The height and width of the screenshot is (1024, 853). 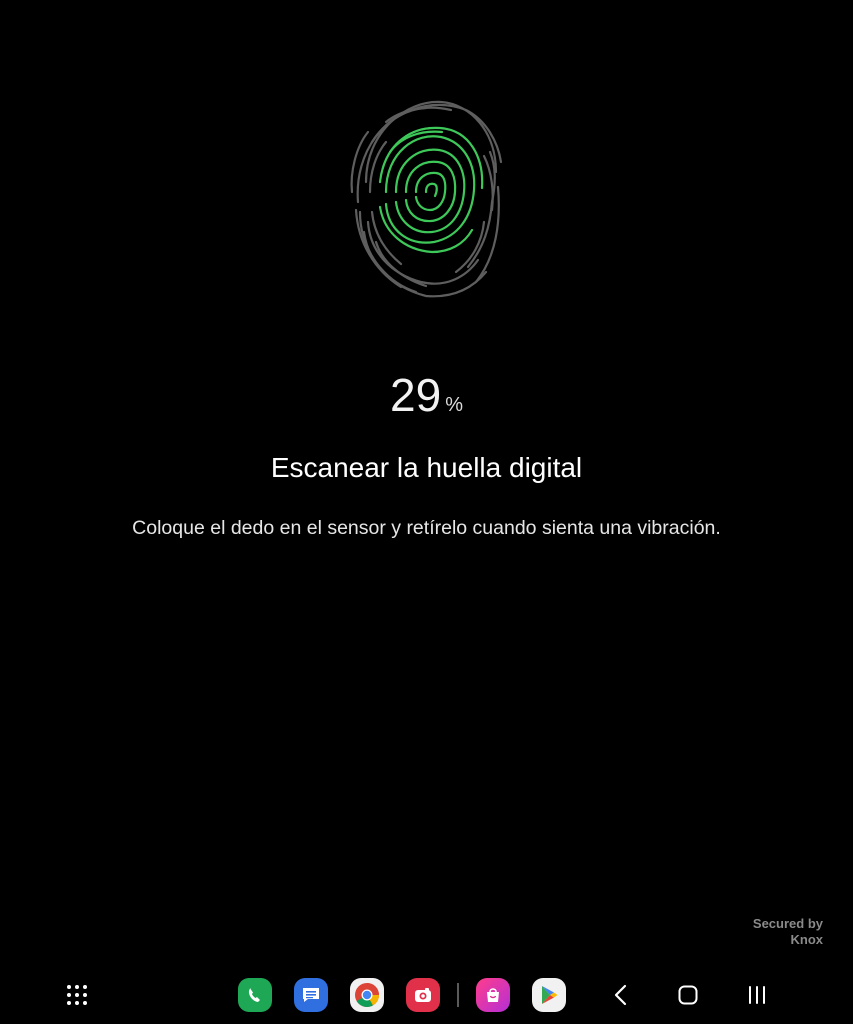 I want to click on scan-progress-percent: 29%, so click(x=426, y=395).